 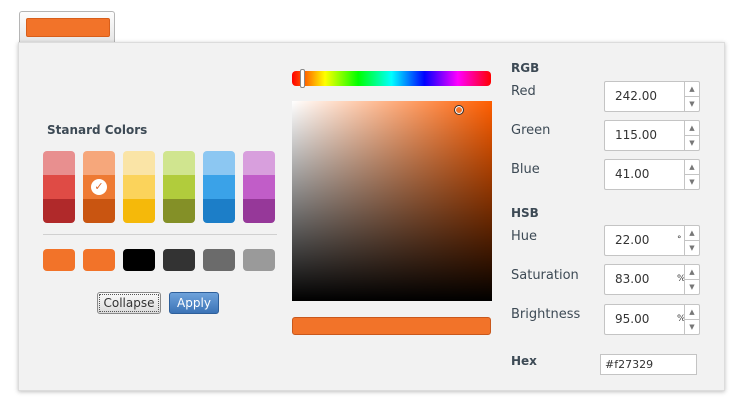 I want to click on hue-spin-up-icon: ▲, so click(x=692, y=233).